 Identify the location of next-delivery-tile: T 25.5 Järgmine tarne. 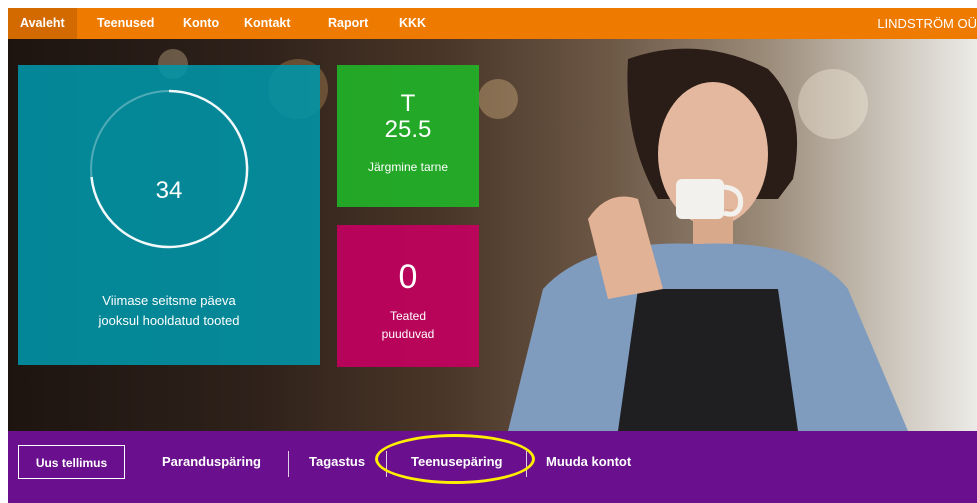
(408, 136).